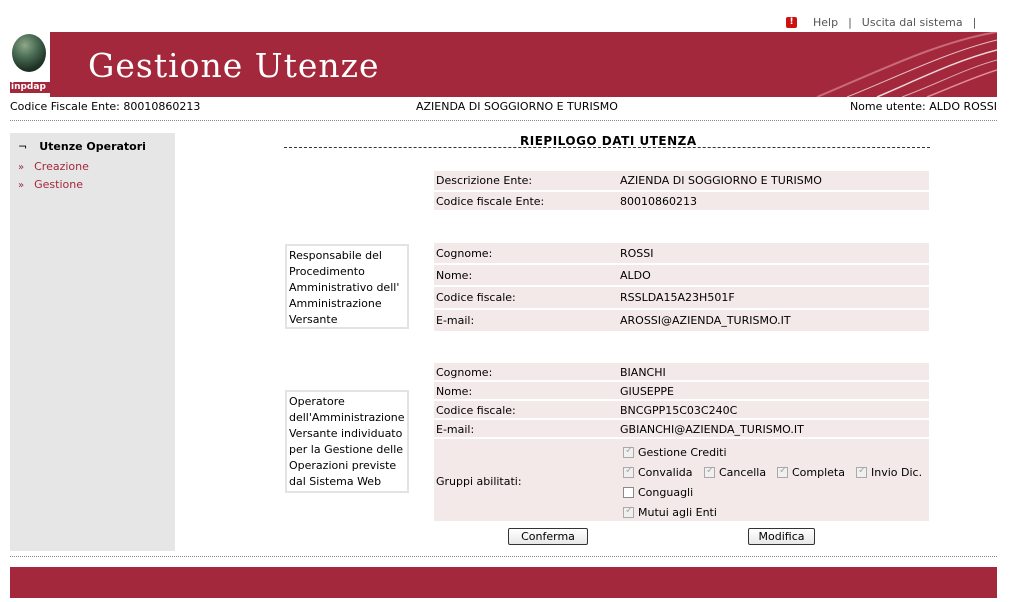 This screenshot has width=1009, height=602. I want to click on checkbox-label: Completa, so click(818, 472).